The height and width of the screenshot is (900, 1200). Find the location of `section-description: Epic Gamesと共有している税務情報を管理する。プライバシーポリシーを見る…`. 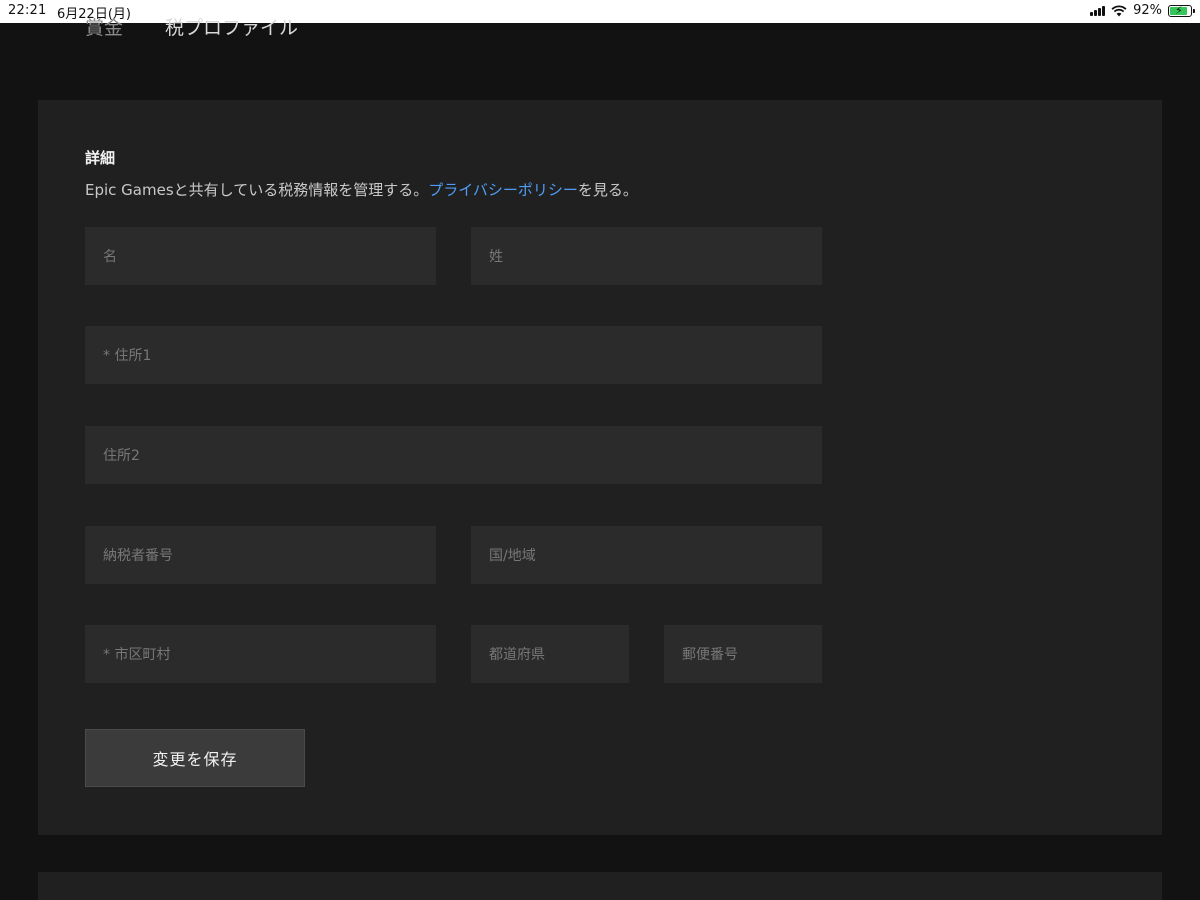

section-description: Epic Gamesと共有している税務情報を管理する。プライバシーポリシーを見る… is located at coordinates (361, 189).